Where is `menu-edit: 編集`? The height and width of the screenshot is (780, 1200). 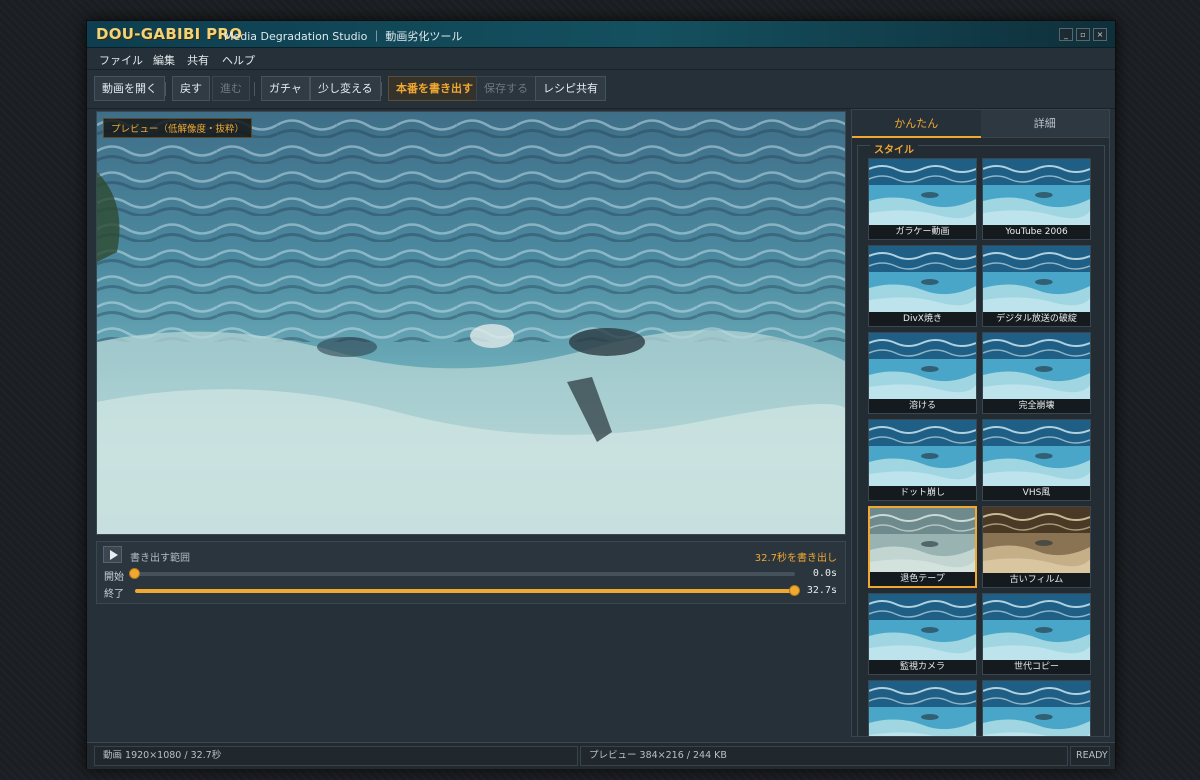 menu-edit: 編集 is located at coordinates (164, 60).